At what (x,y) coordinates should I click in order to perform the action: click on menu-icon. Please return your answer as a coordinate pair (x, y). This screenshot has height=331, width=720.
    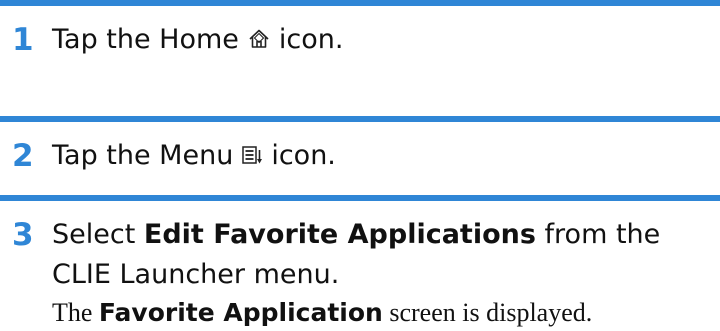
    Looking at the image, I should click on (252, 159).